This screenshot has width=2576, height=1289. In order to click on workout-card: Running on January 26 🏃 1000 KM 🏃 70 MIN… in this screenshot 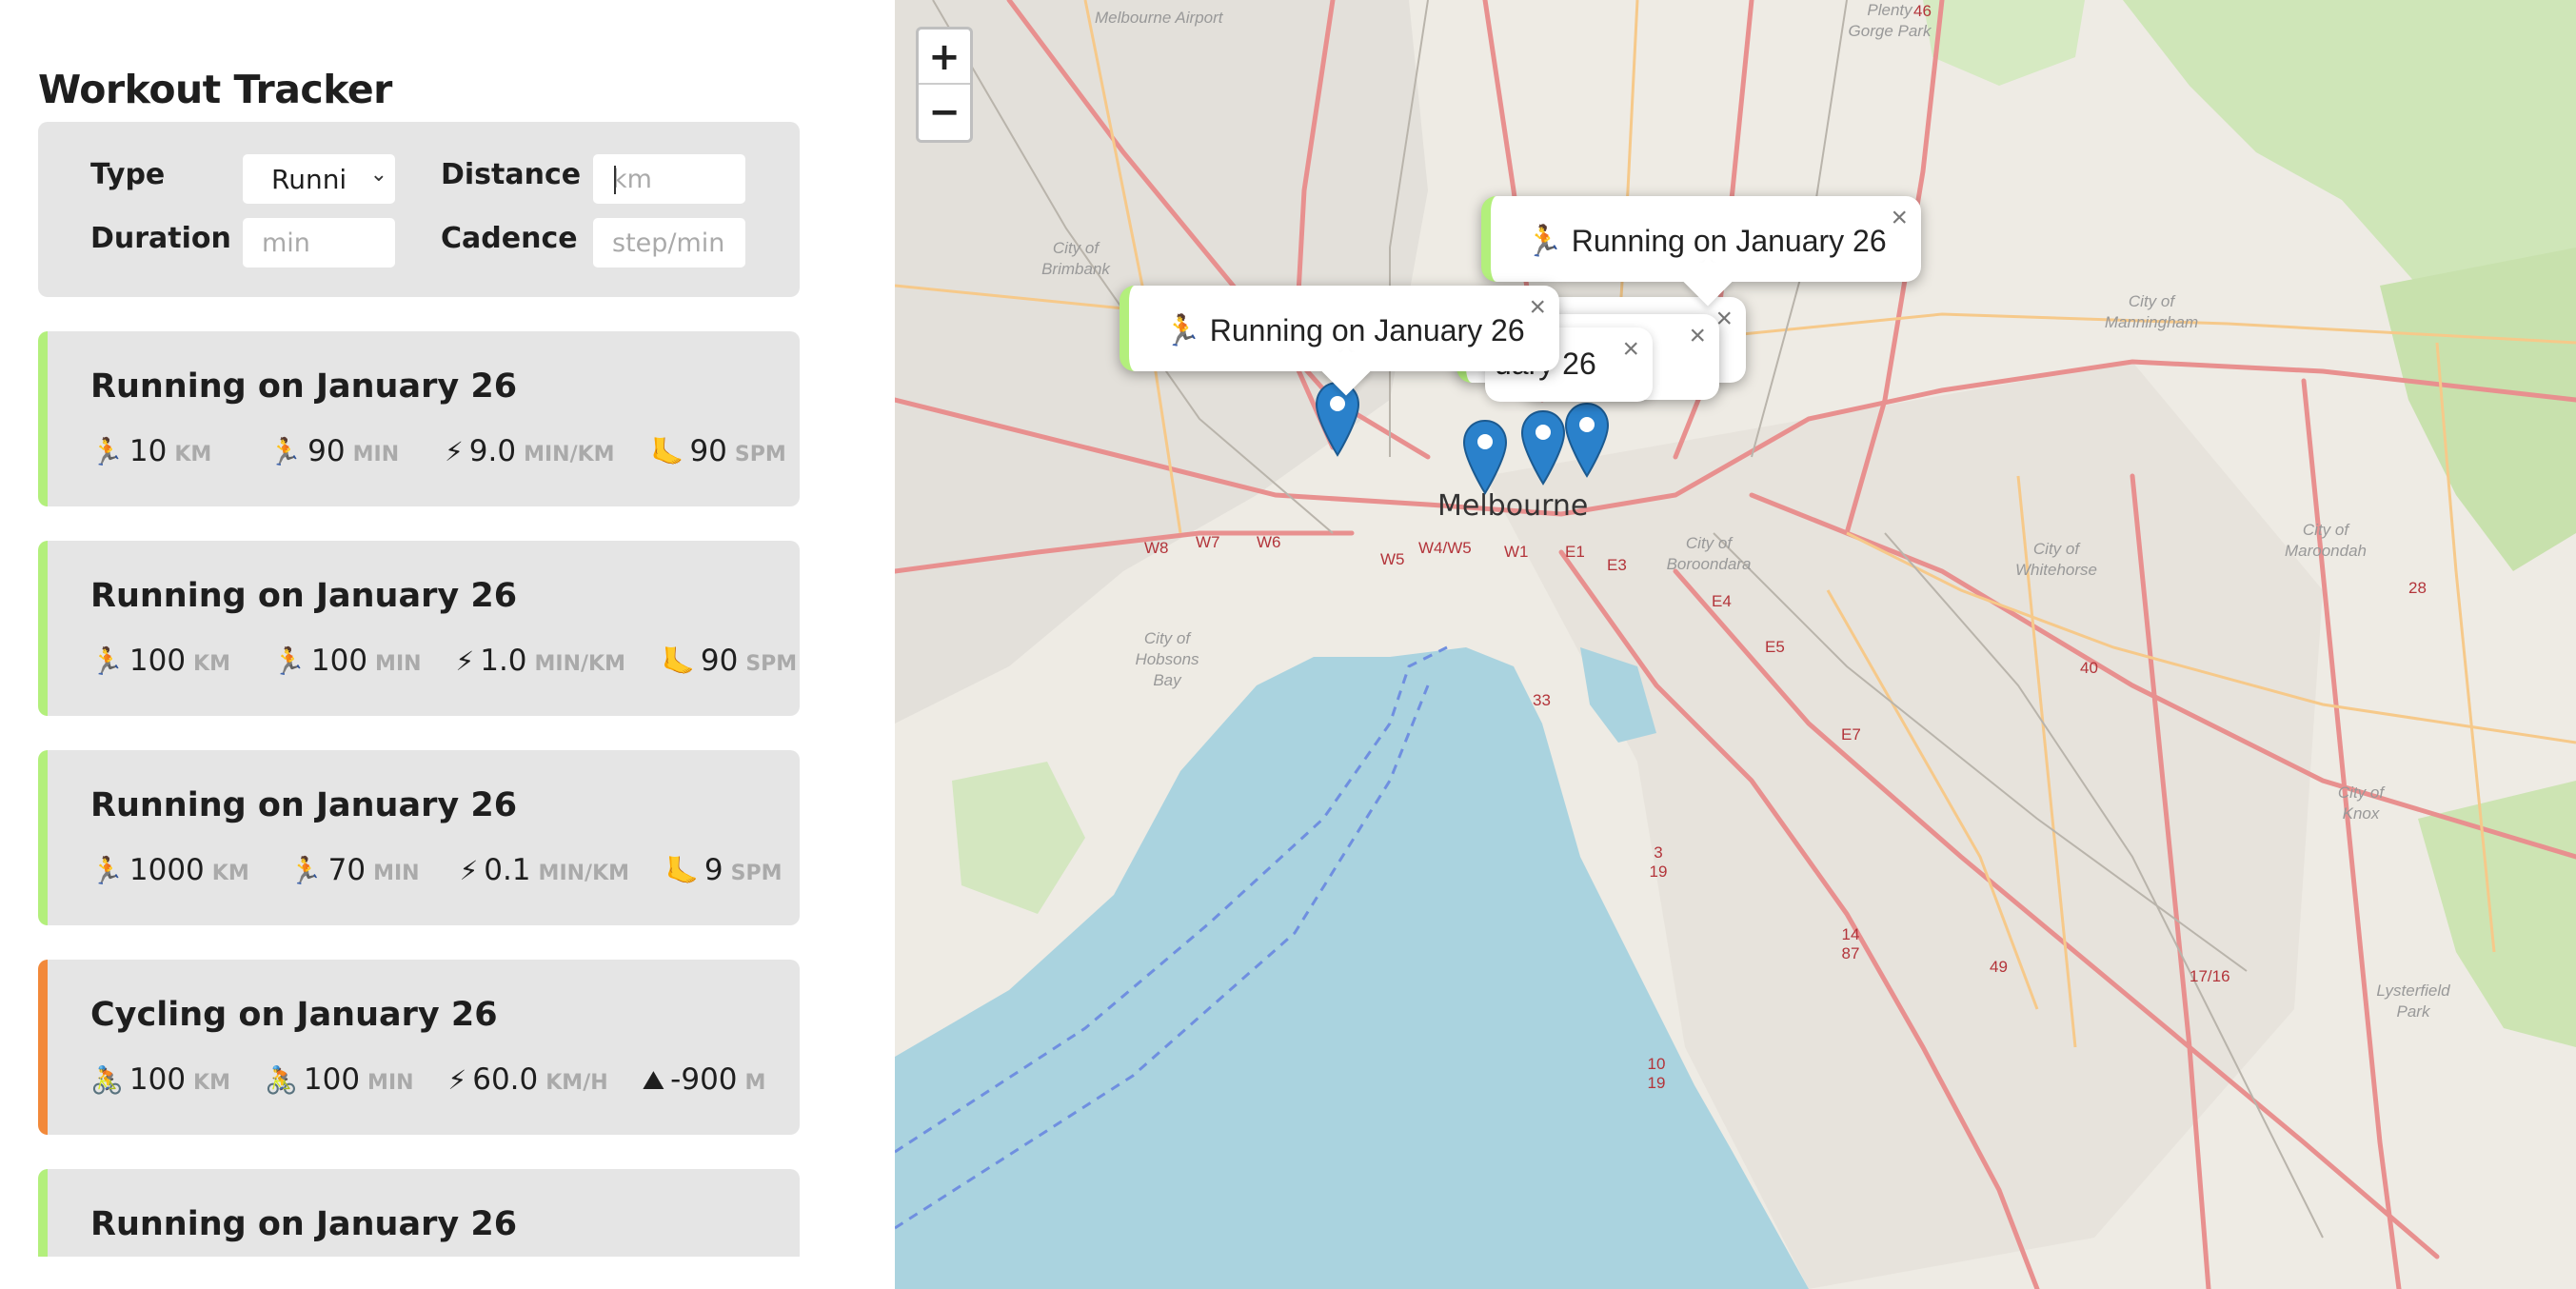, I will do `click(419, 837)`.